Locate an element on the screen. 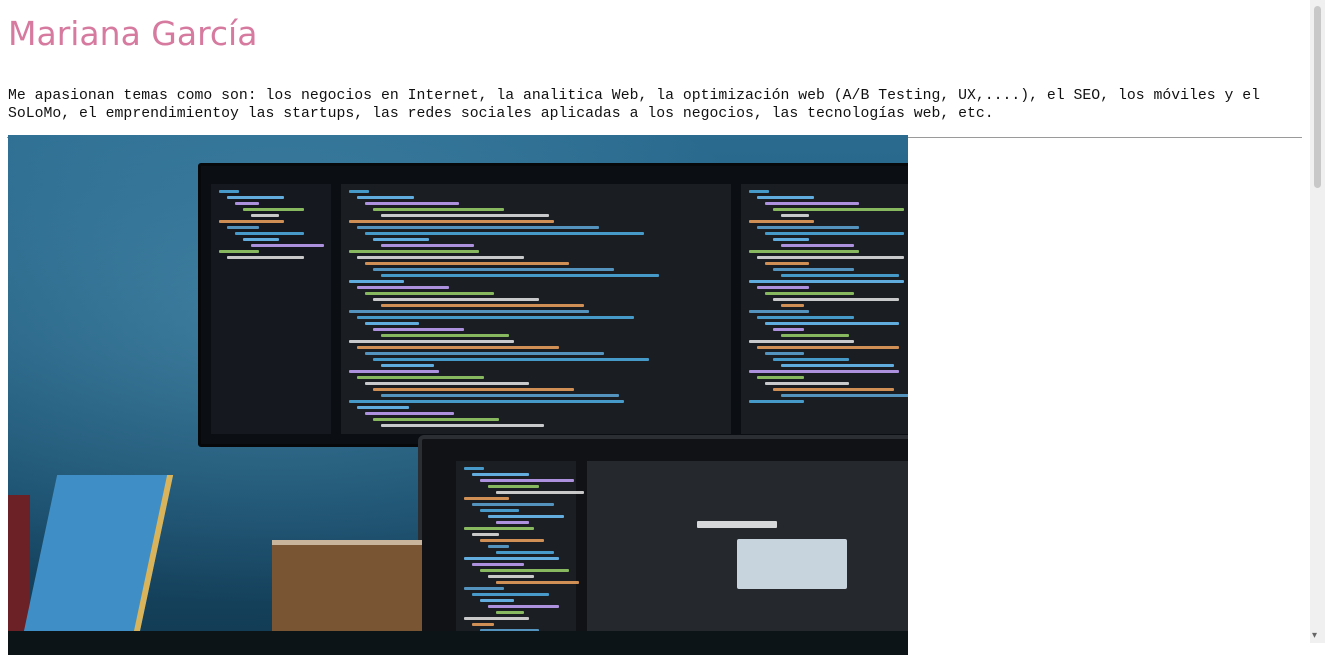  photo-desk is located at coordinates (458, 643).